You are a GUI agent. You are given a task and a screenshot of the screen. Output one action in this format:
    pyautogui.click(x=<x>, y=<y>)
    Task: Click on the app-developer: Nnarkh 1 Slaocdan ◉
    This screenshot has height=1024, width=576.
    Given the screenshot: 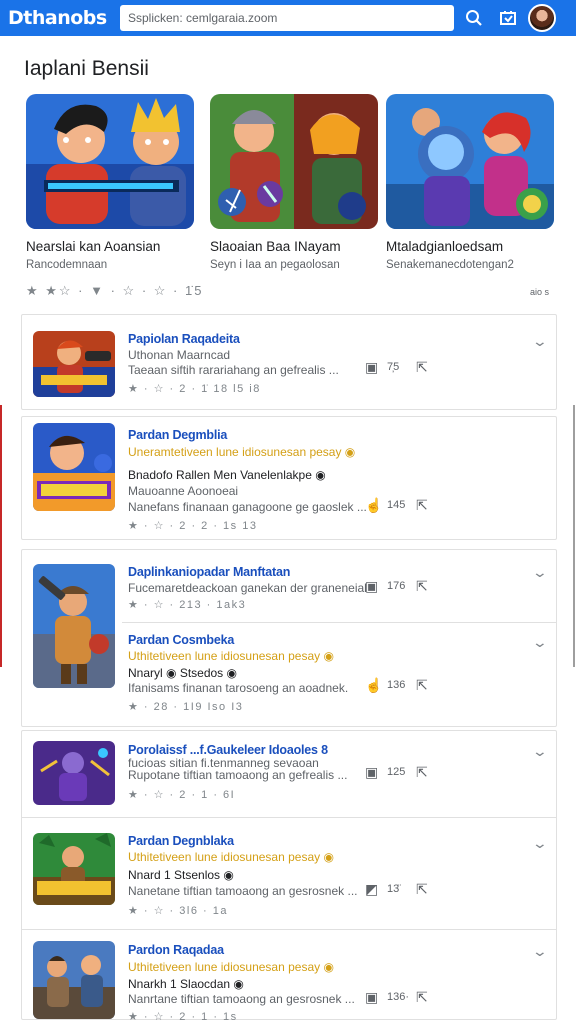 What is the action you would take?
    pyautogui.click(x=186, y=984)
    